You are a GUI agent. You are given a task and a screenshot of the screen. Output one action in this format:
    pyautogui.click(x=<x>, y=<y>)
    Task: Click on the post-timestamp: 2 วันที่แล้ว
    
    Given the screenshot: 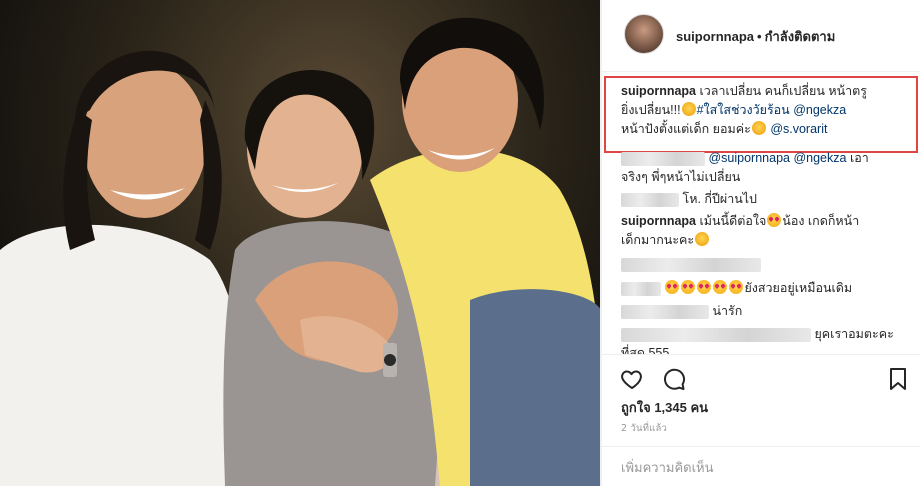 What is the action you would take?
    pyautogui.click(x=644, y=428)
    